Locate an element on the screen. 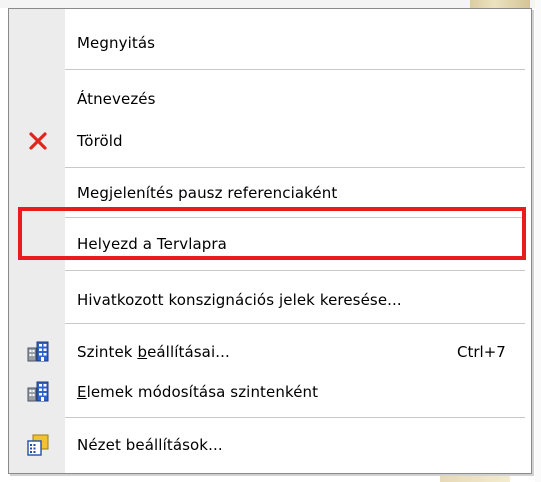 The height and width of the screenshot is (482, 541). menu-item-label: Elemek módosítása szintenként is located at coordinates (198, 392).